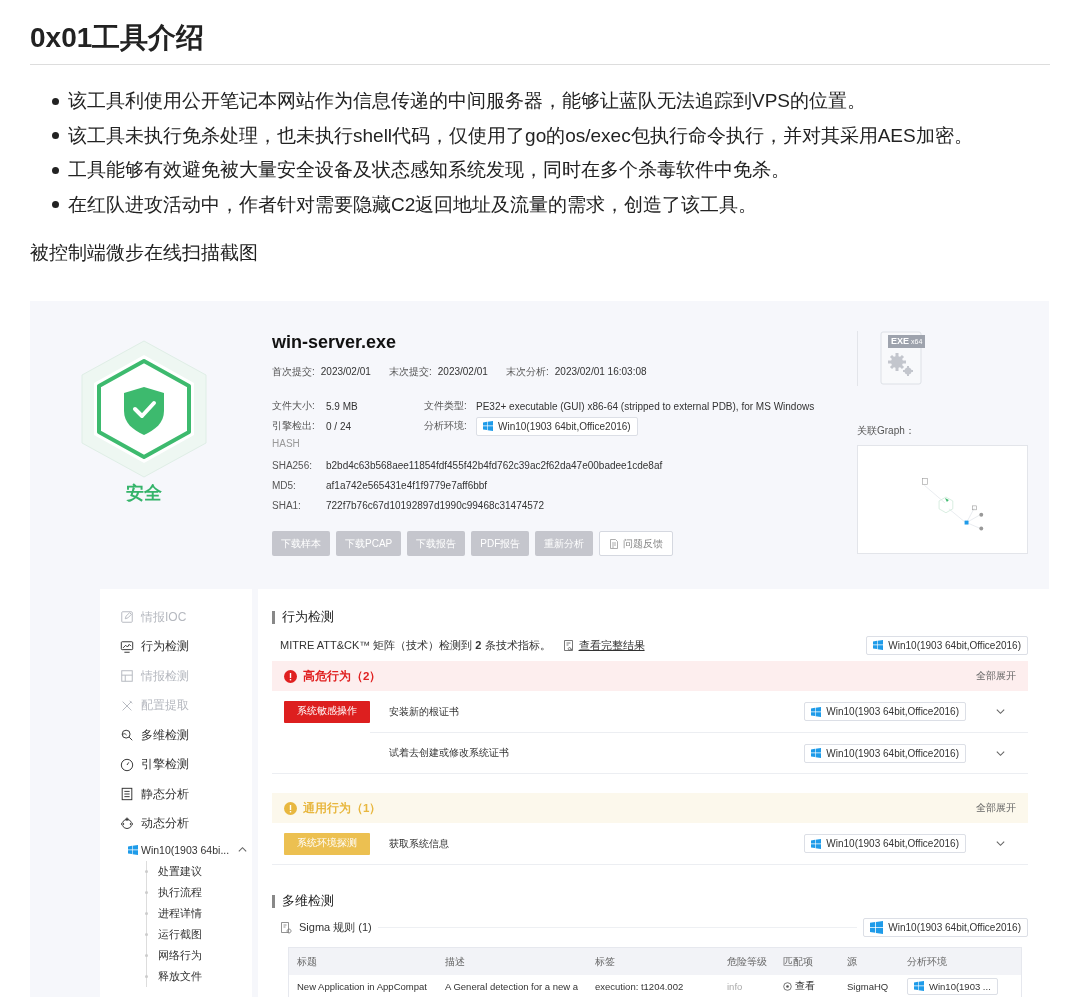 This screenshot has height=997, width=1080. Describe the element at coordinates (636, 543) in the screenshot. I see `feedback-button: 问题反馈` at that location.